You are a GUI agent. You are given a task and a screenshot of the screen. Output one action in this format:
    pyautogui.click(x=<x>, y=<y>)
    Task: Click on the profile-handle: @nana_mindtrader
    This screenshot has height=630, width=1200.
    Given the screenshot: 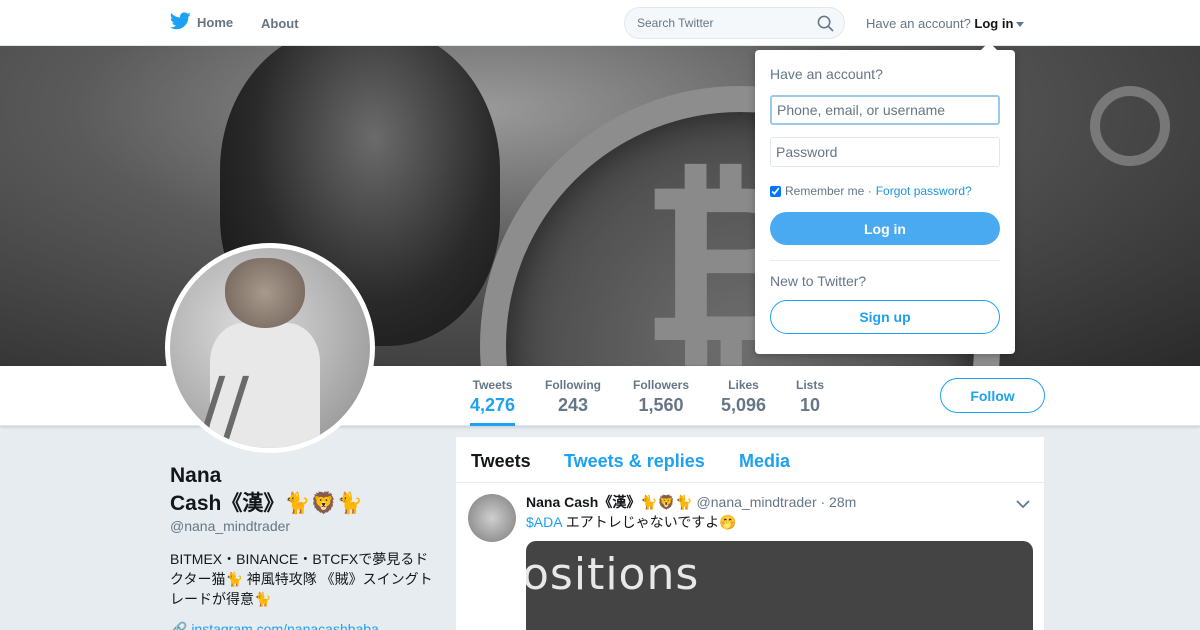 What is the action you would take?
    pyautogui.click(x=230, y=526)
    